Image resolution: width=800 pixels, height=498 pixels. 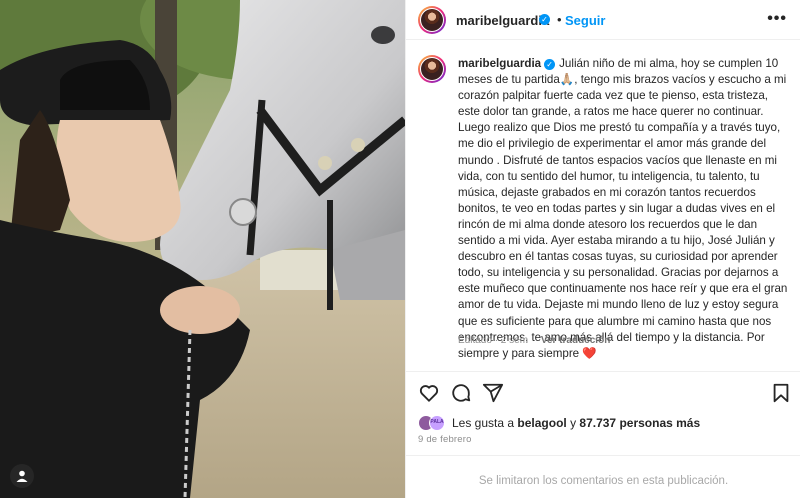 I want to click on caption-verified-badge-icon: ✓, so click(x=550, y=64).